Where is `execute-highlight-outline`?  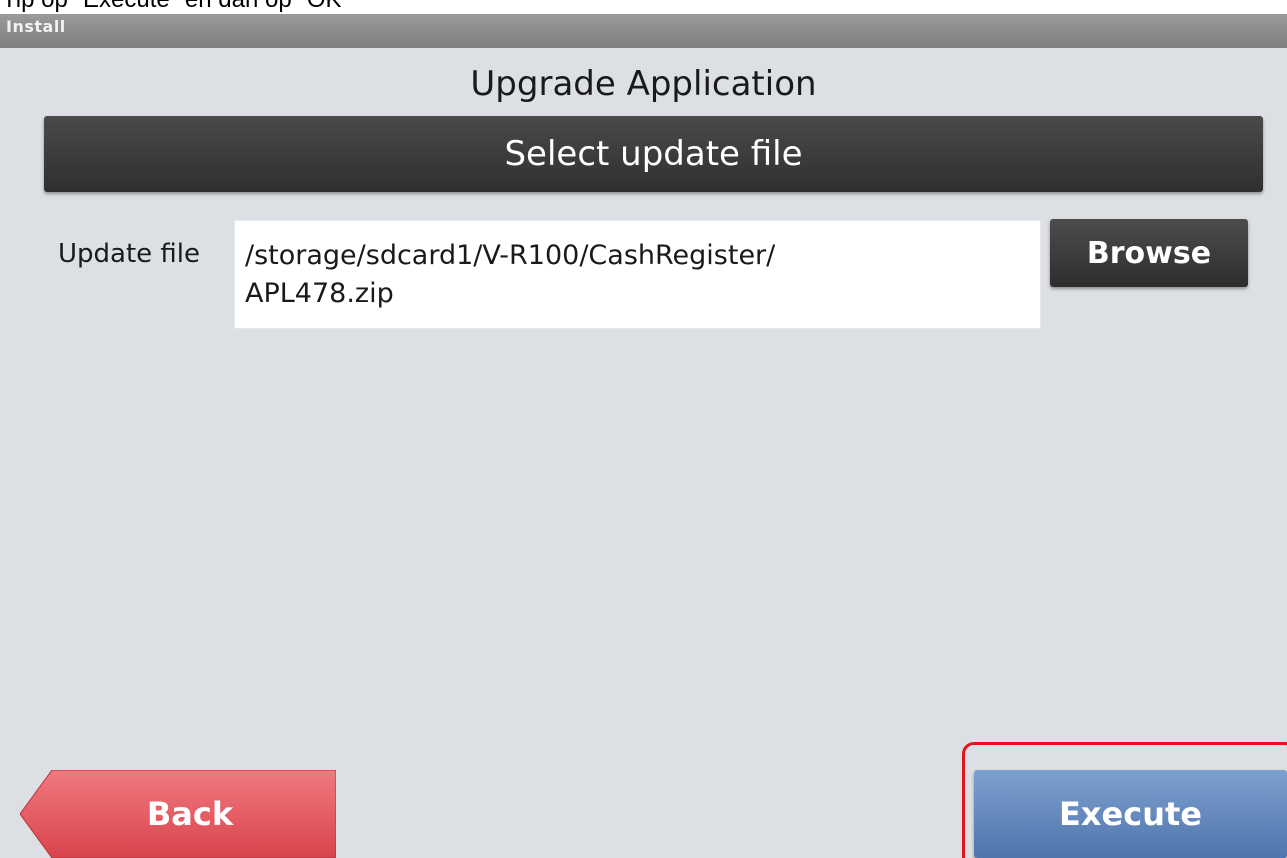
execute-highlight-outline is located at coordinates (1124, 800).